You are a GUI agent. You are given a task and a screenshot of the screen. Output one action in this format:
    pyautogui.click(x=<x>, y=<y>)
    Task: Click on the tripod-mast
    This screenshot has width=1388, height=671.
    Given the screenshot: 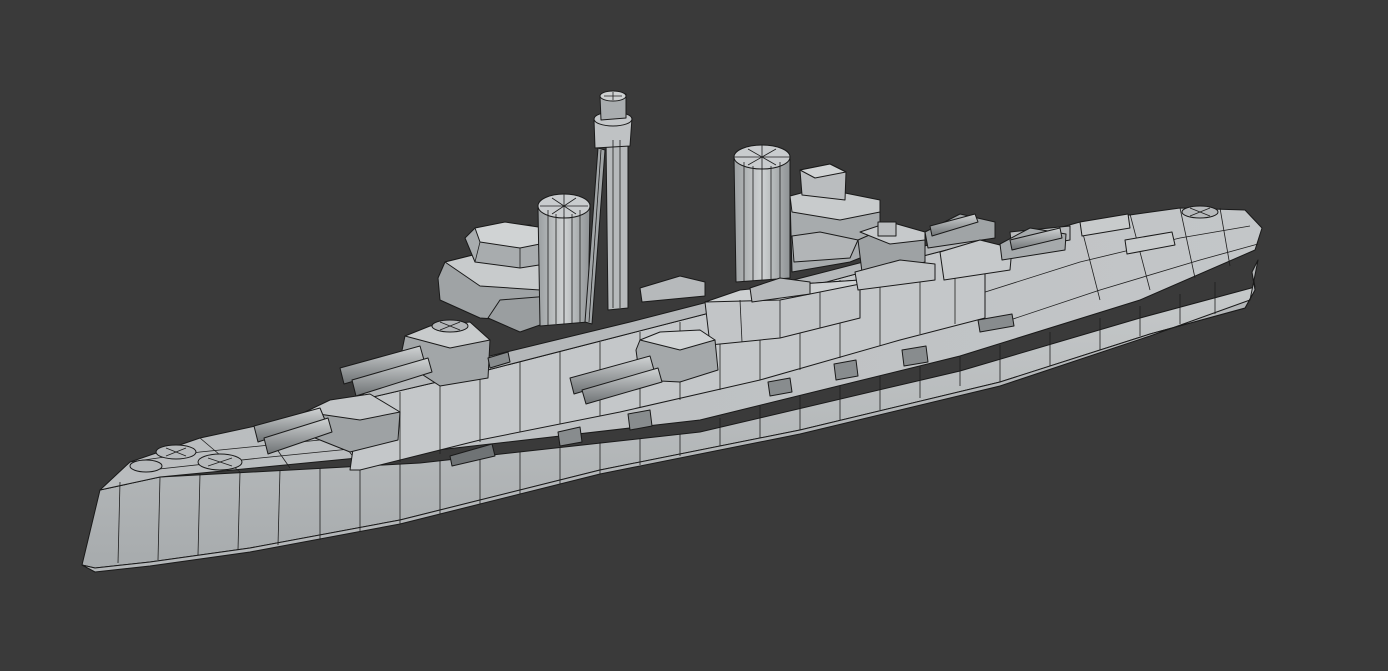 What is the action you would take?
    pyautogui.click(x=608, y=207)
    